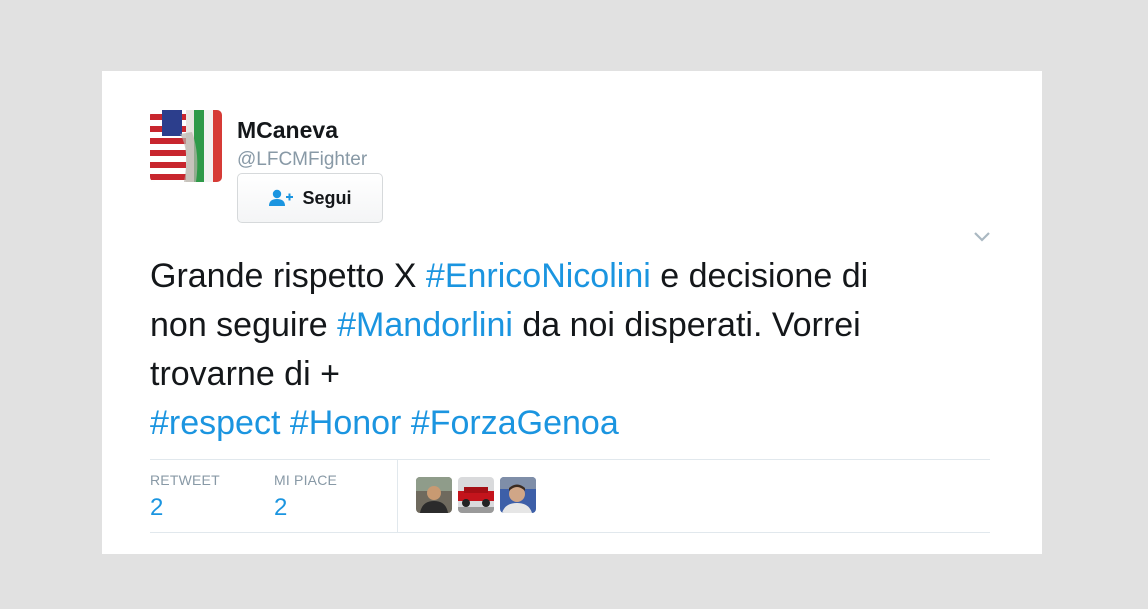 The image size is (1148, 609). I want to click on add-user-icon, so click(281, 197).